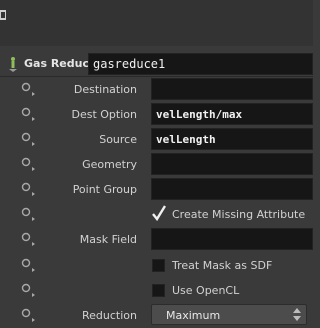  What do you see at coordinates (104, 189) in the screenshot?
I see `point-group-label: Point Group` at bounding box center [104, 189].